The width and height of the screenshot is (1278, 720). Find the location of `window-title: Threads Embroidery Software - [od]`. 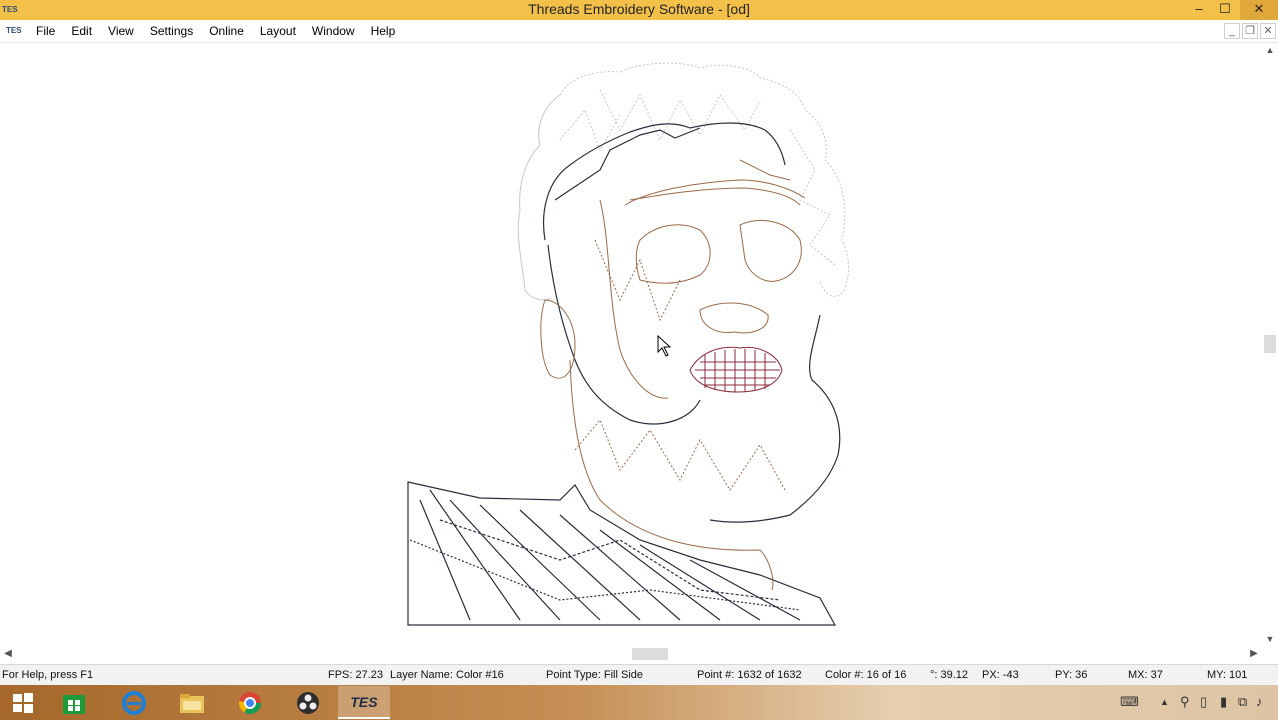

window-title: Threads Embroidery Software - [od] is located at coordinates (639, 9).